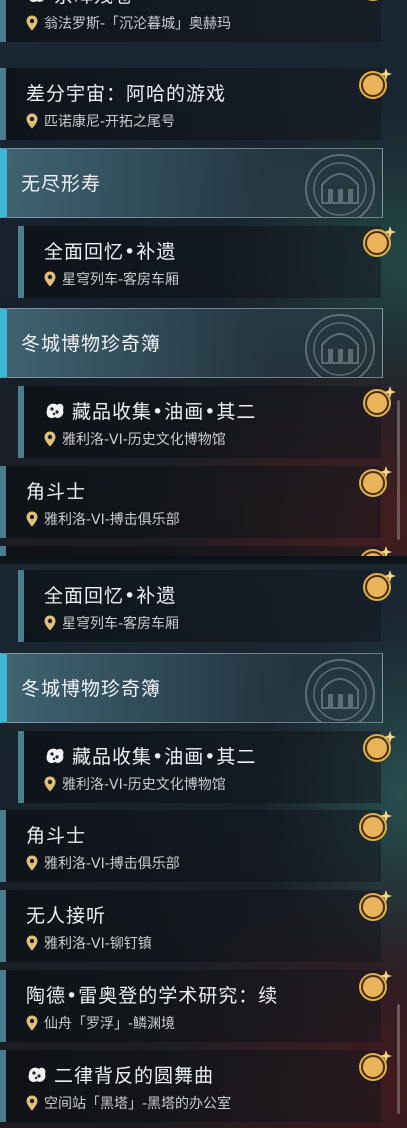 This screenshot has width=407, height=1128. What do you see at coordinates (138, 24) in the screenshot?
I see `quest-location: 翁法罗斯-「沉沦暮城」奥赫玛` at bounding box center [138, 24].